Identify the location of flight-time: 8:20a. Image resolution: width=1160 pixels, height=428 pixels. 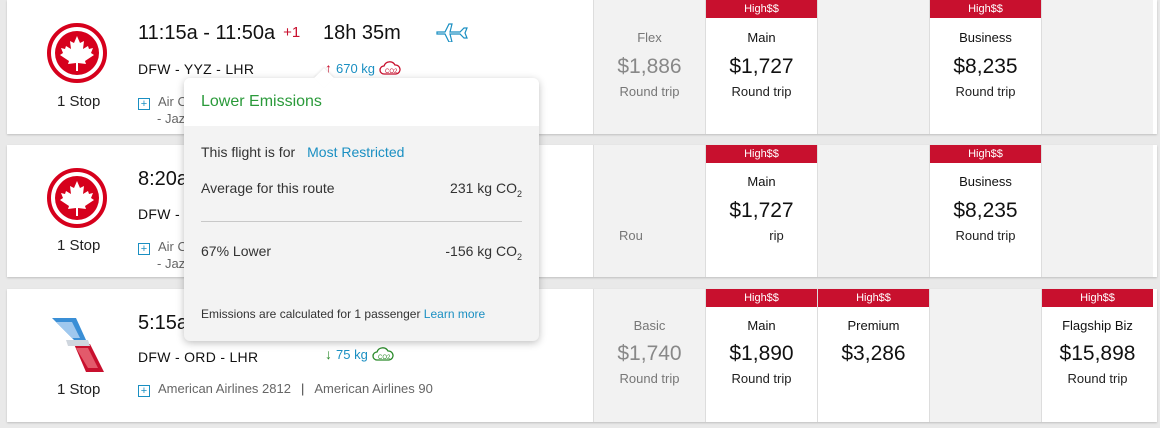
(163, 179).